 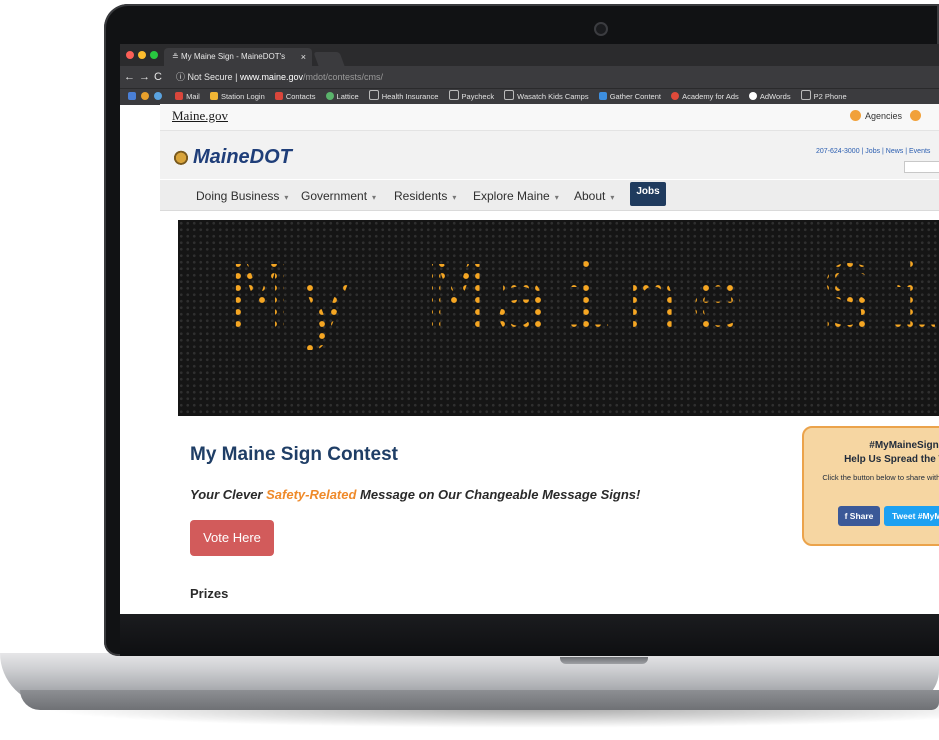 I want to click on mail-icon, so click(x=179, y=96).